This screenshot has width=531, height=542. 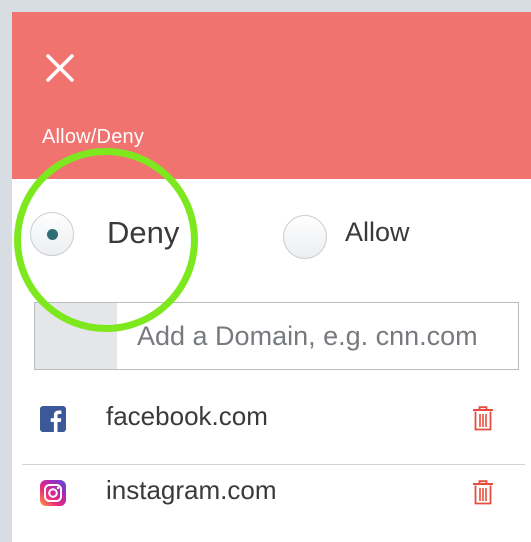 I want to click on domain-list-item: facebook.com, so click(x=271, y=418).